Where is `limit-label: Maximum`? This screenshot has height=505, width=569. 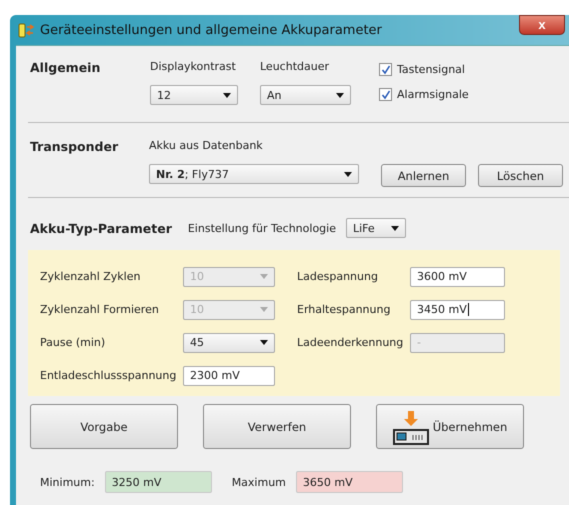
limit-label: Maximum is located at coordinates (259, 482).